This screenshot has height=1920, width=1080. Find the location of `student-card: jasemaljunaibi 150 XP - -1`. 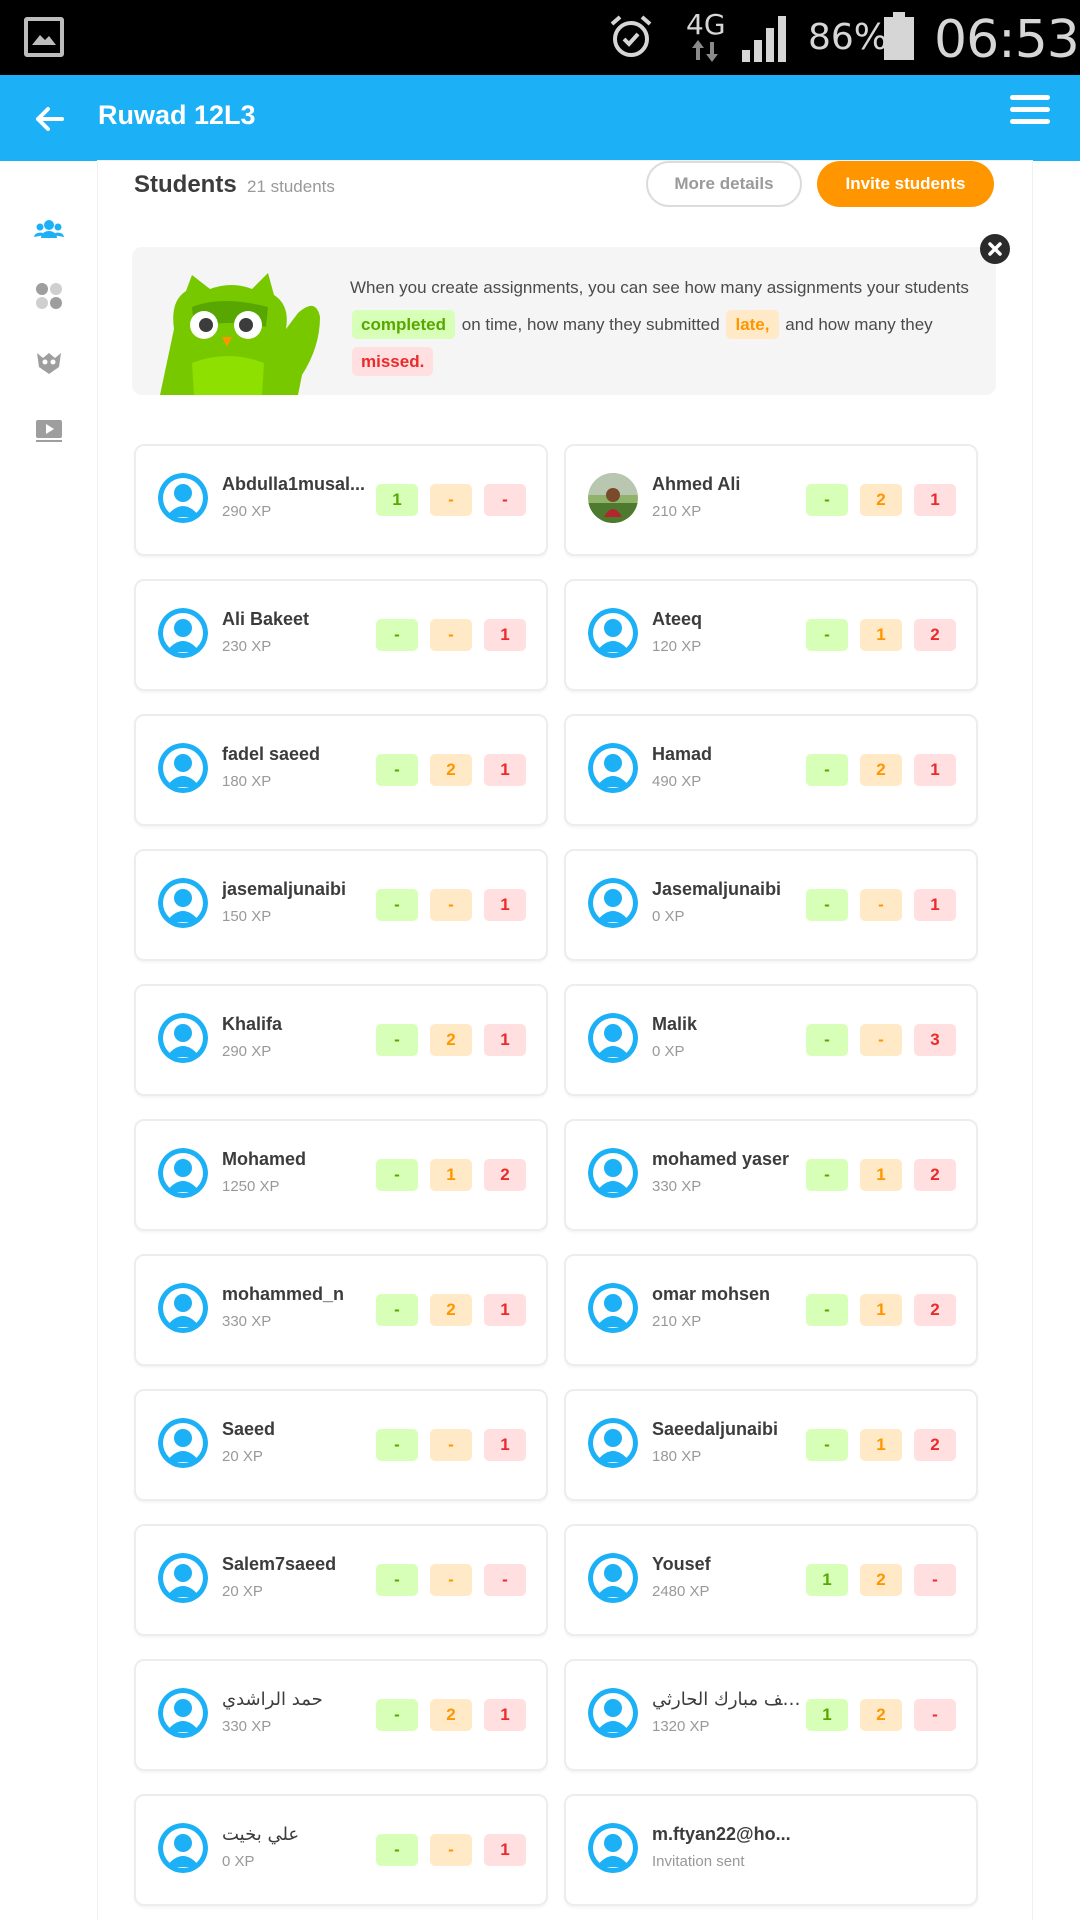

student-card: jasemaljunaibi 150 XP - -1 is located at coordinates (341, 905).